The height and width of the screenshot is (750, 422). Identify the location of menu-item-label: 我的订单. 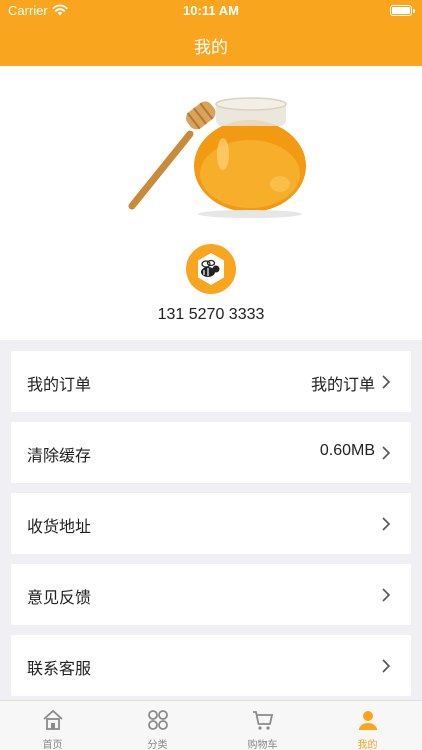
(59, 384).